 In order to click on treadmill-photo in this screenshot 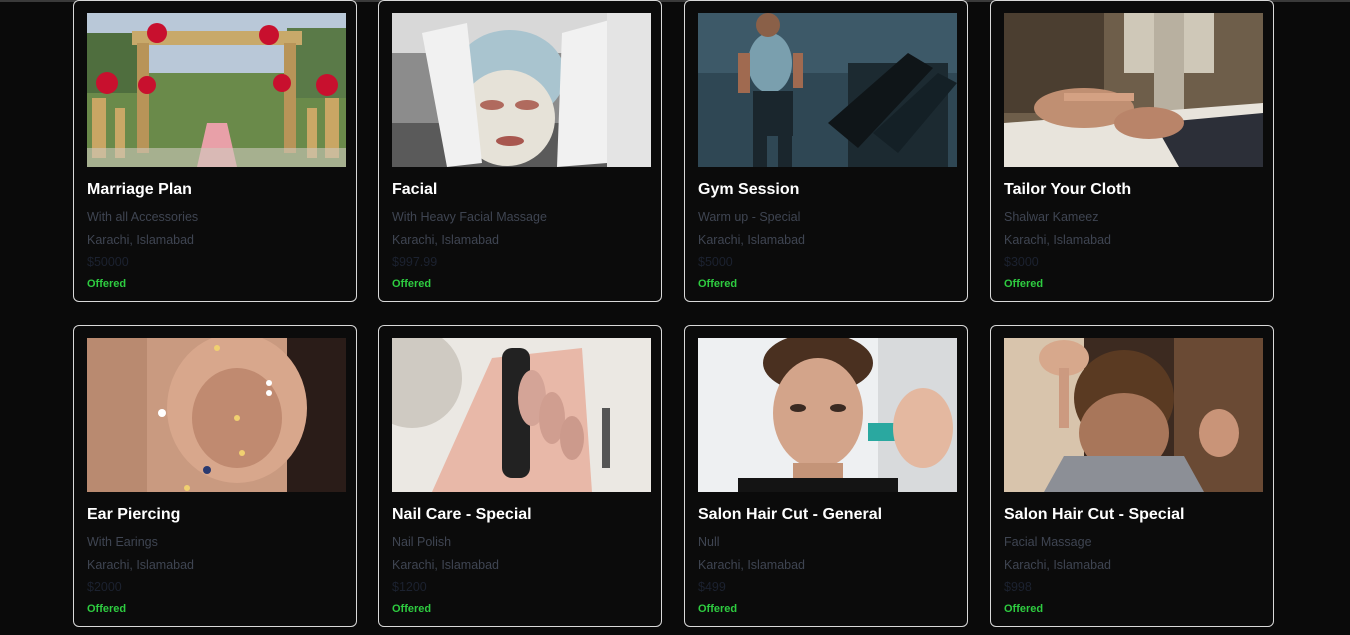, I will do `click(827, 90)`.